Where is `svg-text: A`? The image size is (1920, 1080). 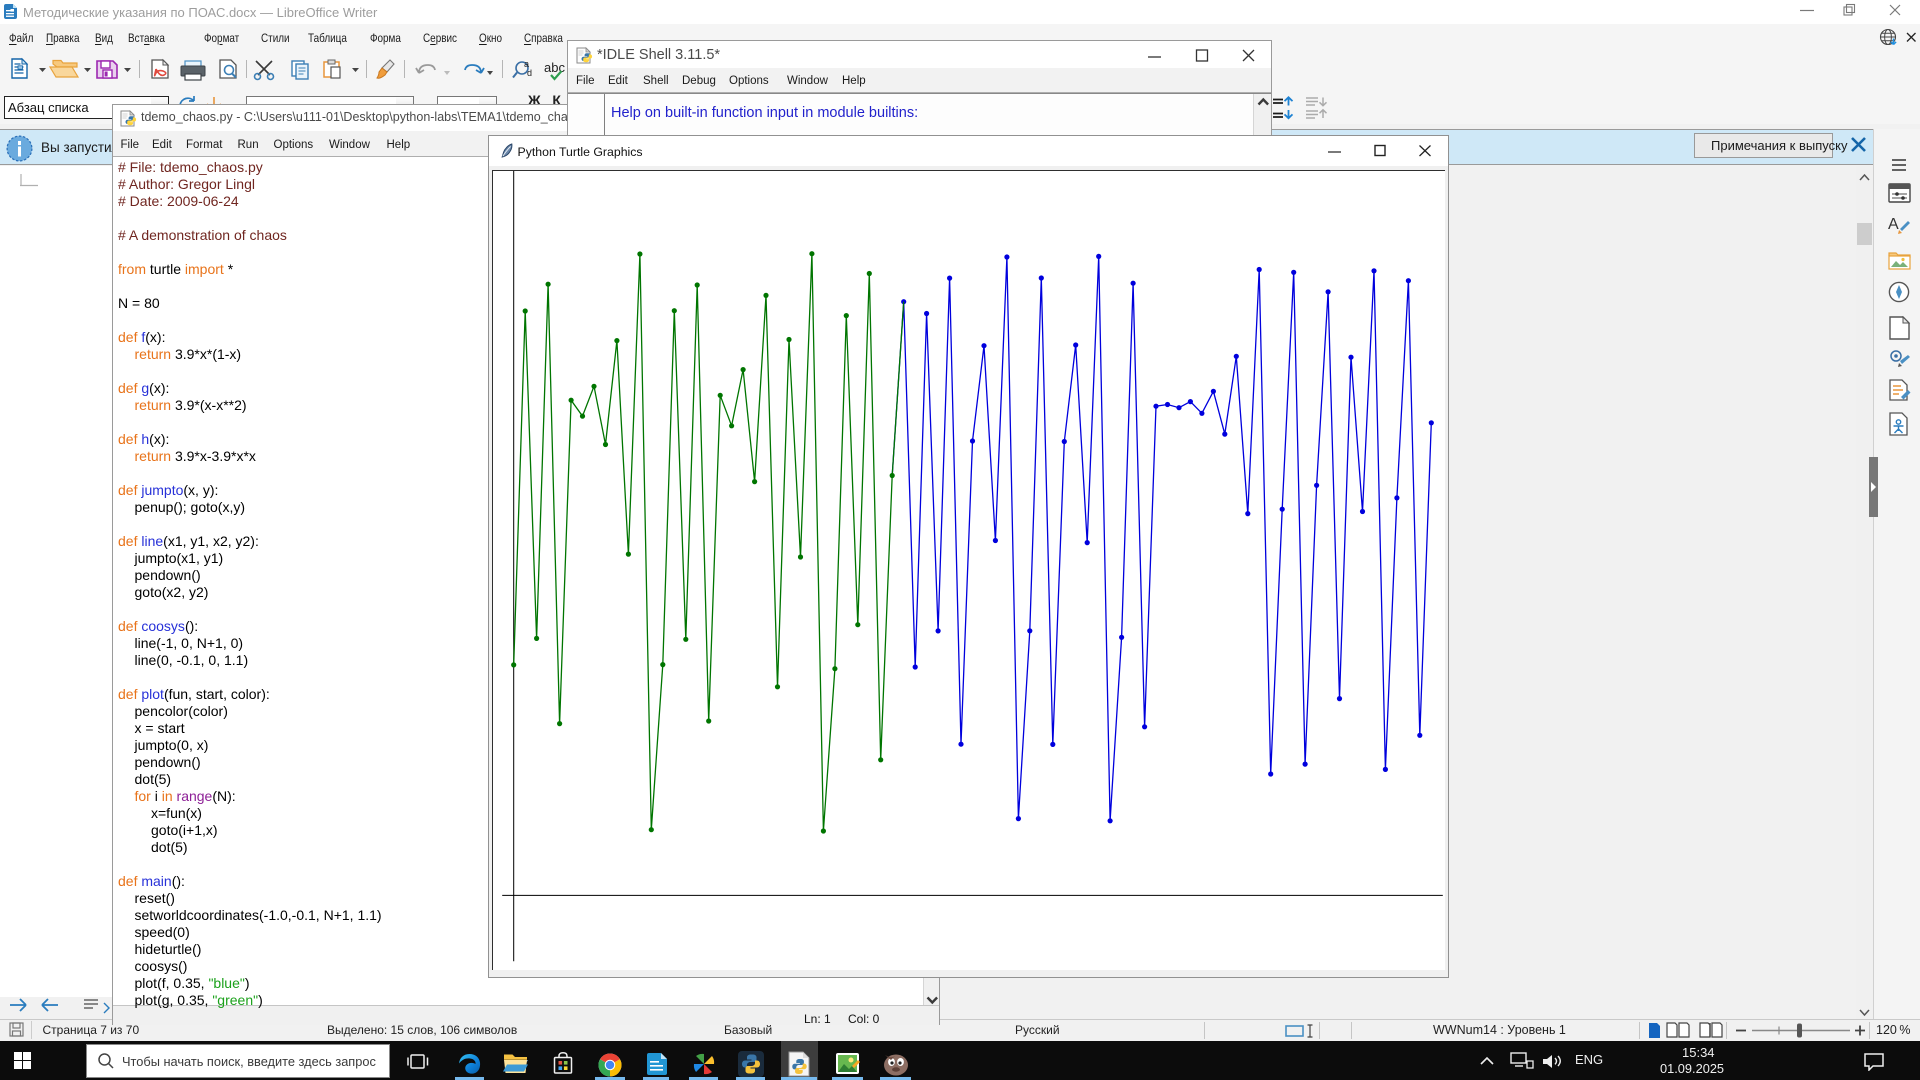 svg-text: A is located at coordinates (1893, 224).